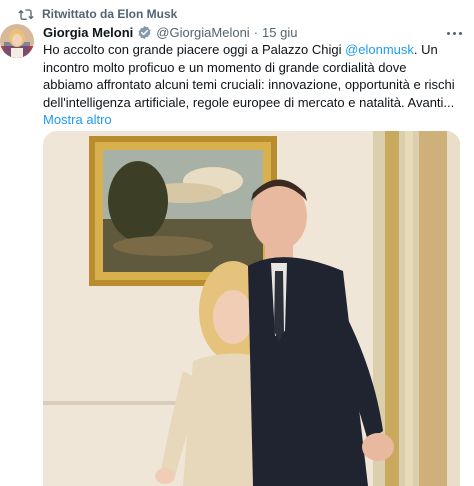  I want to click on avatar, so click(17, 41).